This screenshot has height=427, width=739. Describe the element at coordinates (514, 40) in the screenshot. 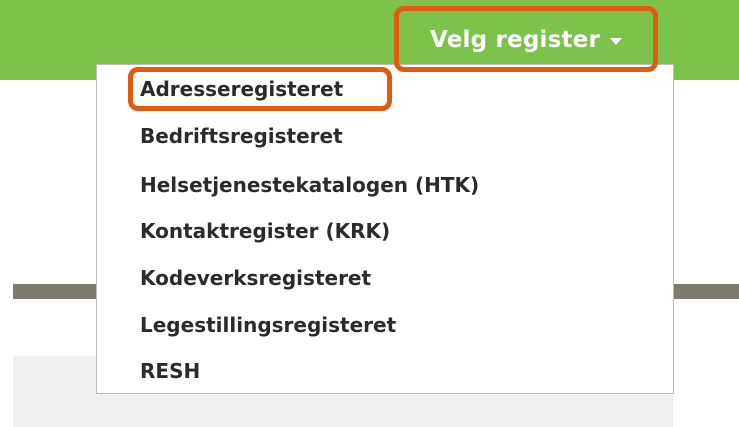

I see `choose-register-label: Velg register` at that location.